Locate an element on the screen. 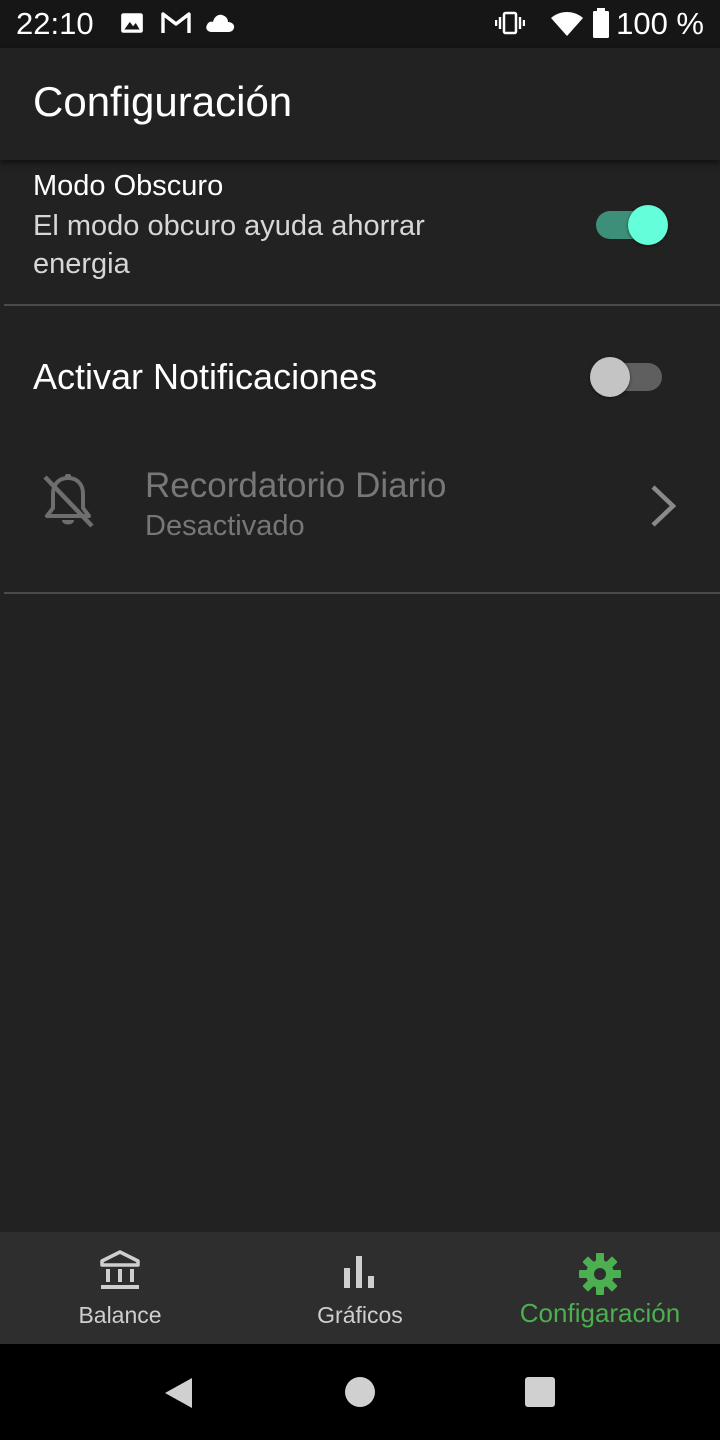 This screenshot has width=720, height=1440. bell-off-icon is located at coordinates (68, 501).